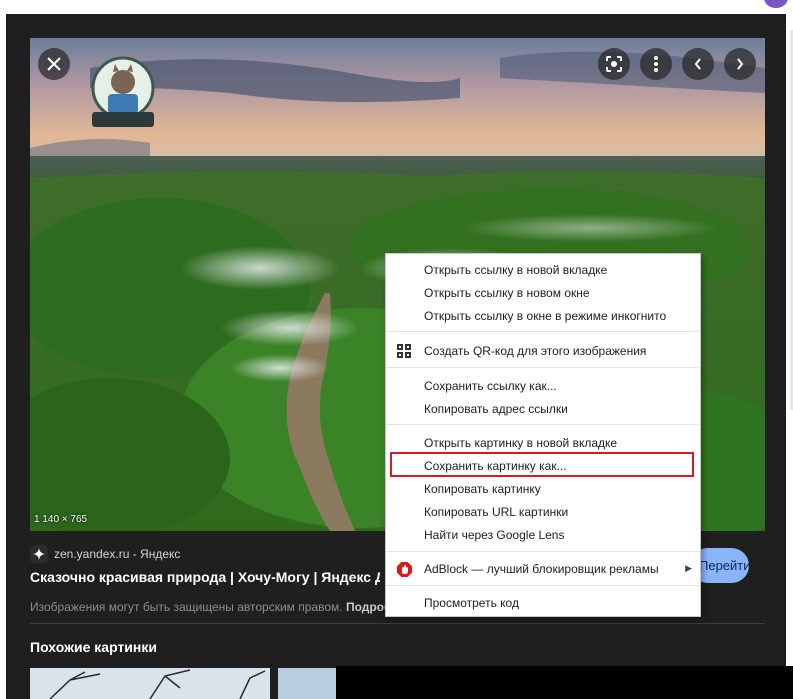  I want to click on menu-search-google-lens: Найти через Google Lens, so click(543, 535).